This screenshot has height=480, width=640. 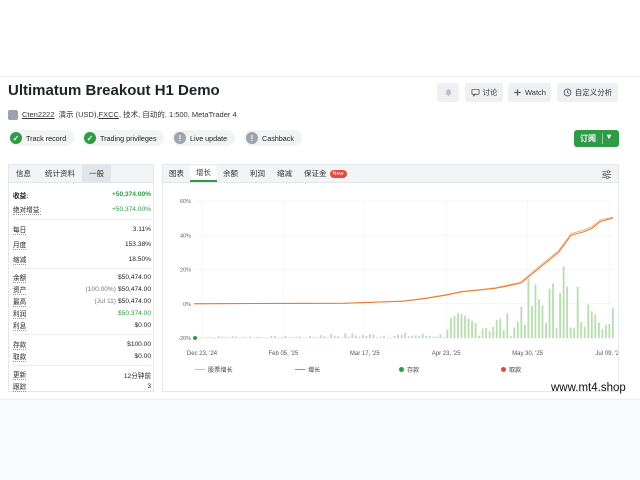 I want to click on custom-analysis-button: 自定义分析, so click(x=587, y=92).